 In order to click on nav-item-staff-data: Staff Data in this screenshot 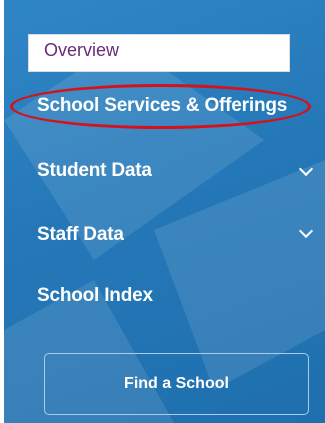, I will do `click(80, 235)`.